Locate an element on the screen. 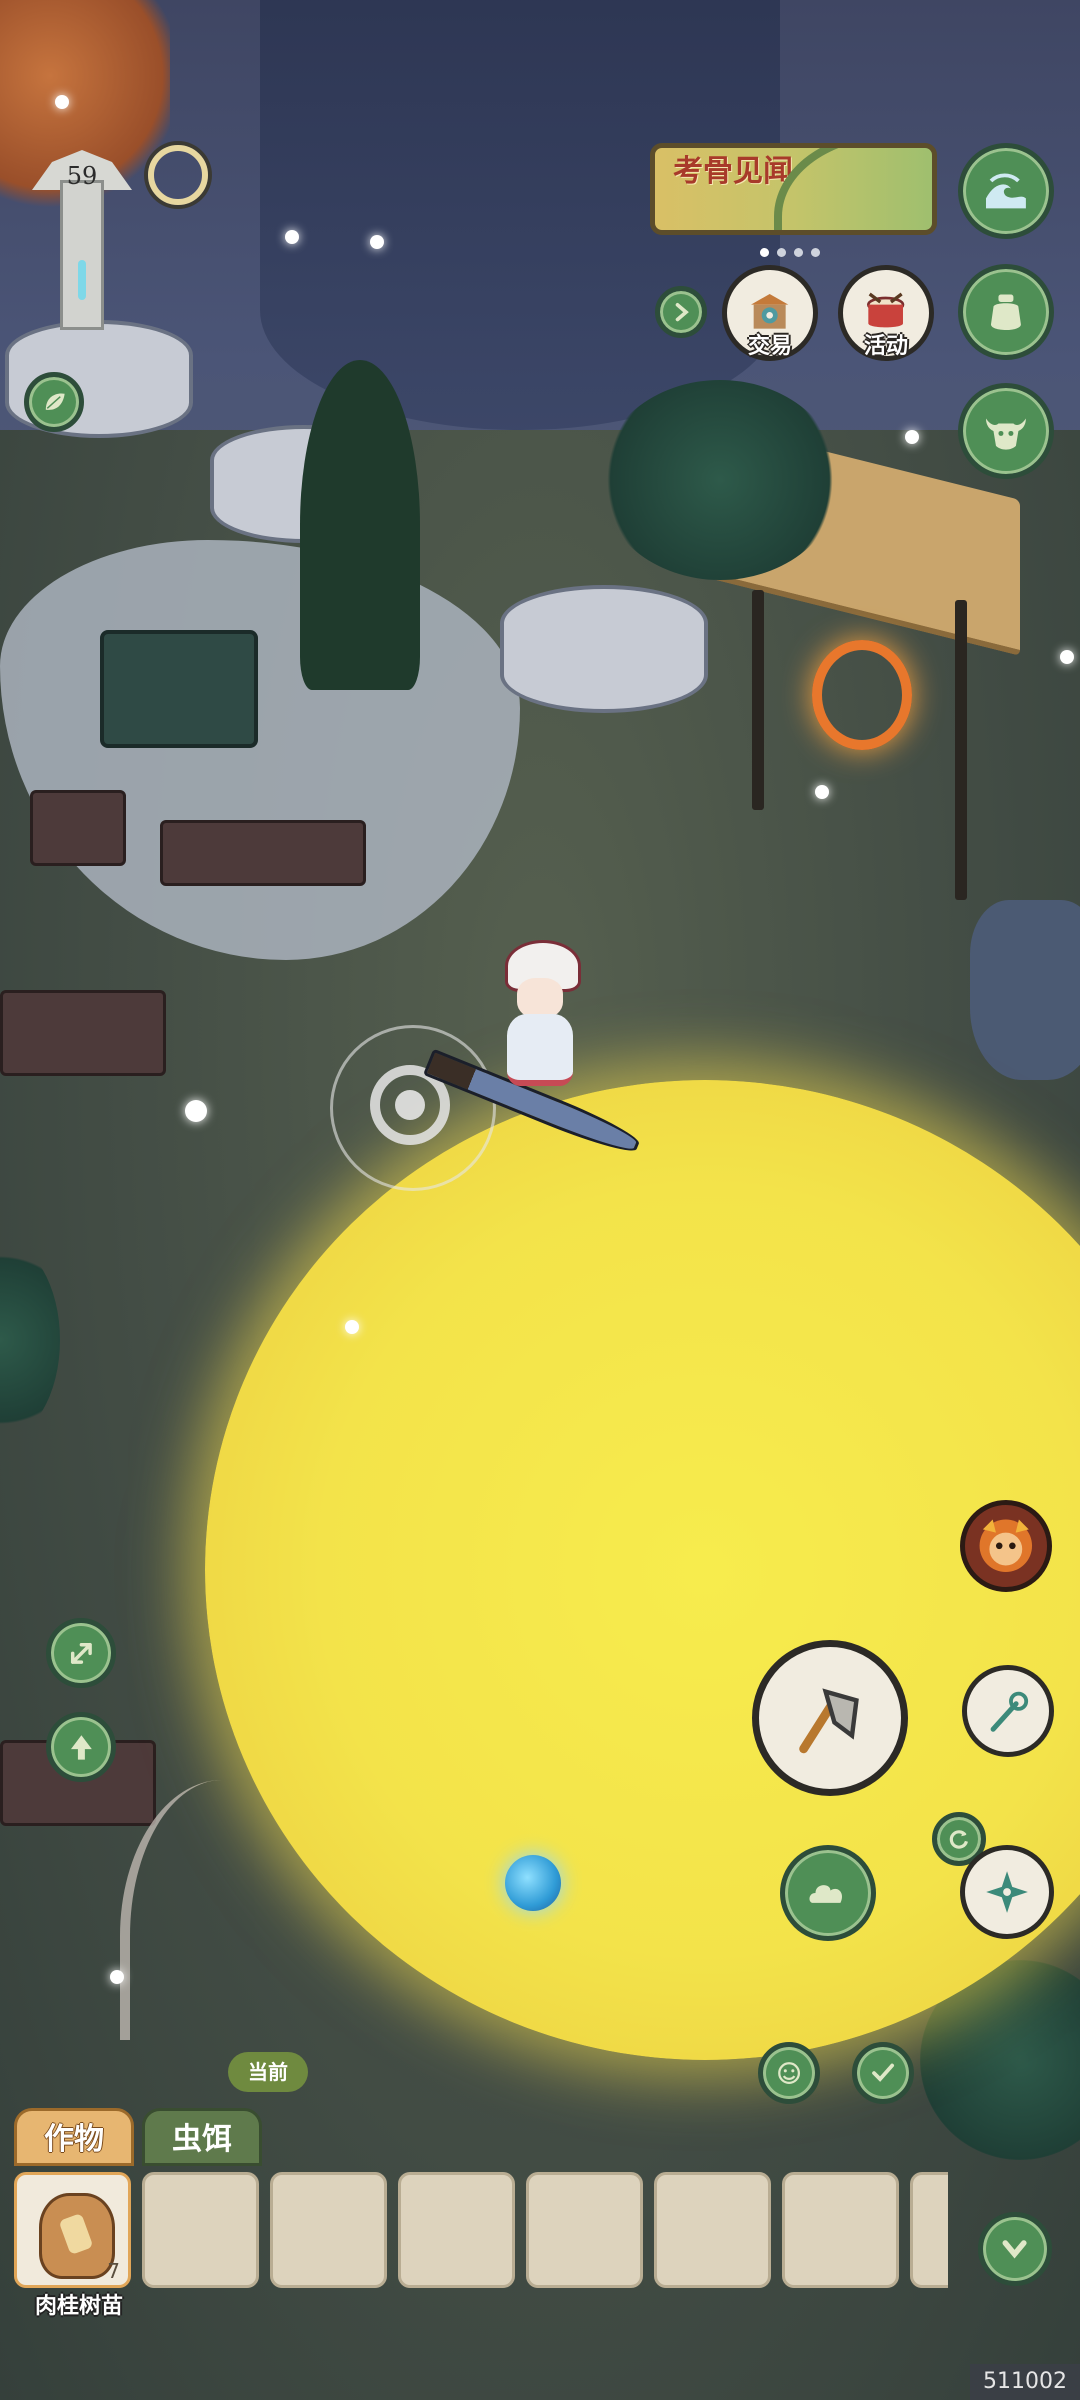 Image resolution: width=1080 pixels, height=2400 pixels. expand-icon is located at coordinates (81, 1653).